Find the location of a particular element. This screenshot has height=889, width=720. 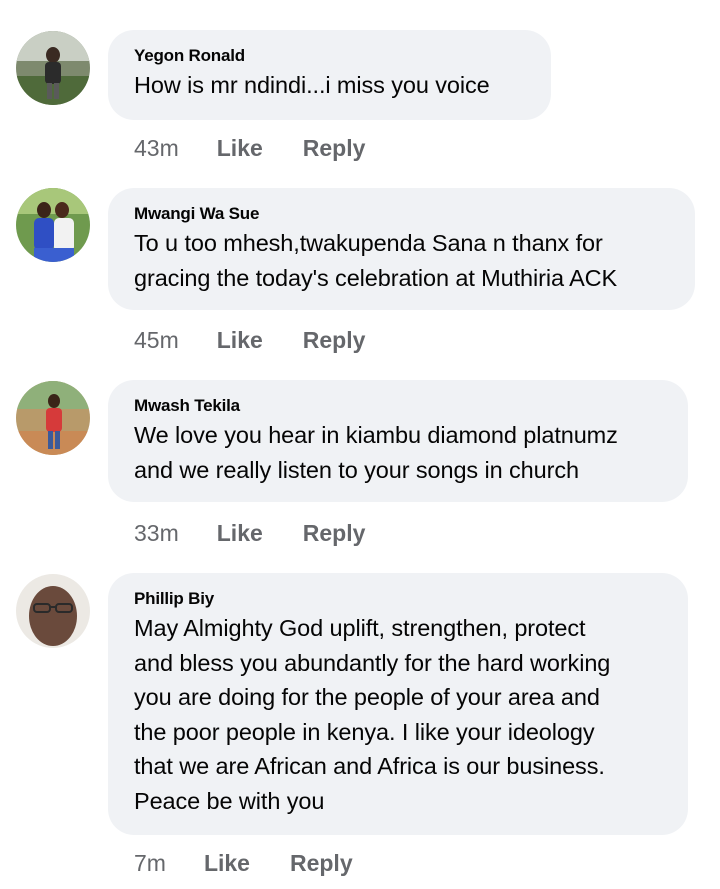

comment-actions: 7m Like Reply is located at coordinates (243, 863).